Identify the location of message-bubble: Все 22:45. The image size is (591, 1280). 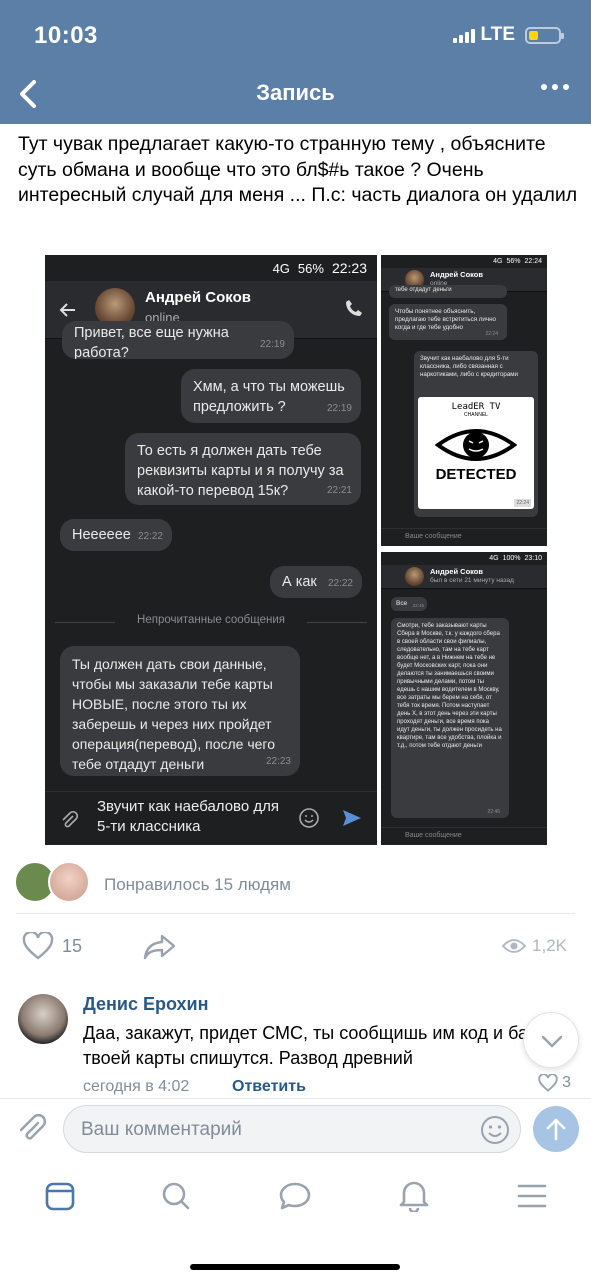
(409, 604).